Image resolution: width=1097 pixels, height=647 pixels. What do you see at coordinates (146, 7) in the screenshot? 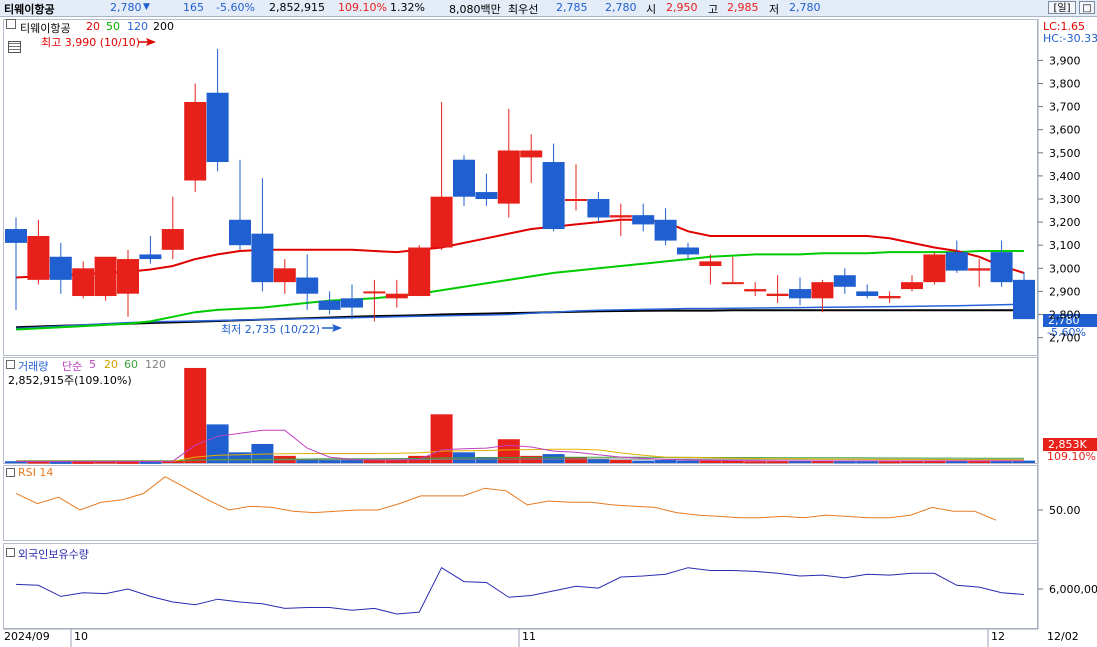
I see `down-arrow-icon: ▼` at bounding box center [146, 7].